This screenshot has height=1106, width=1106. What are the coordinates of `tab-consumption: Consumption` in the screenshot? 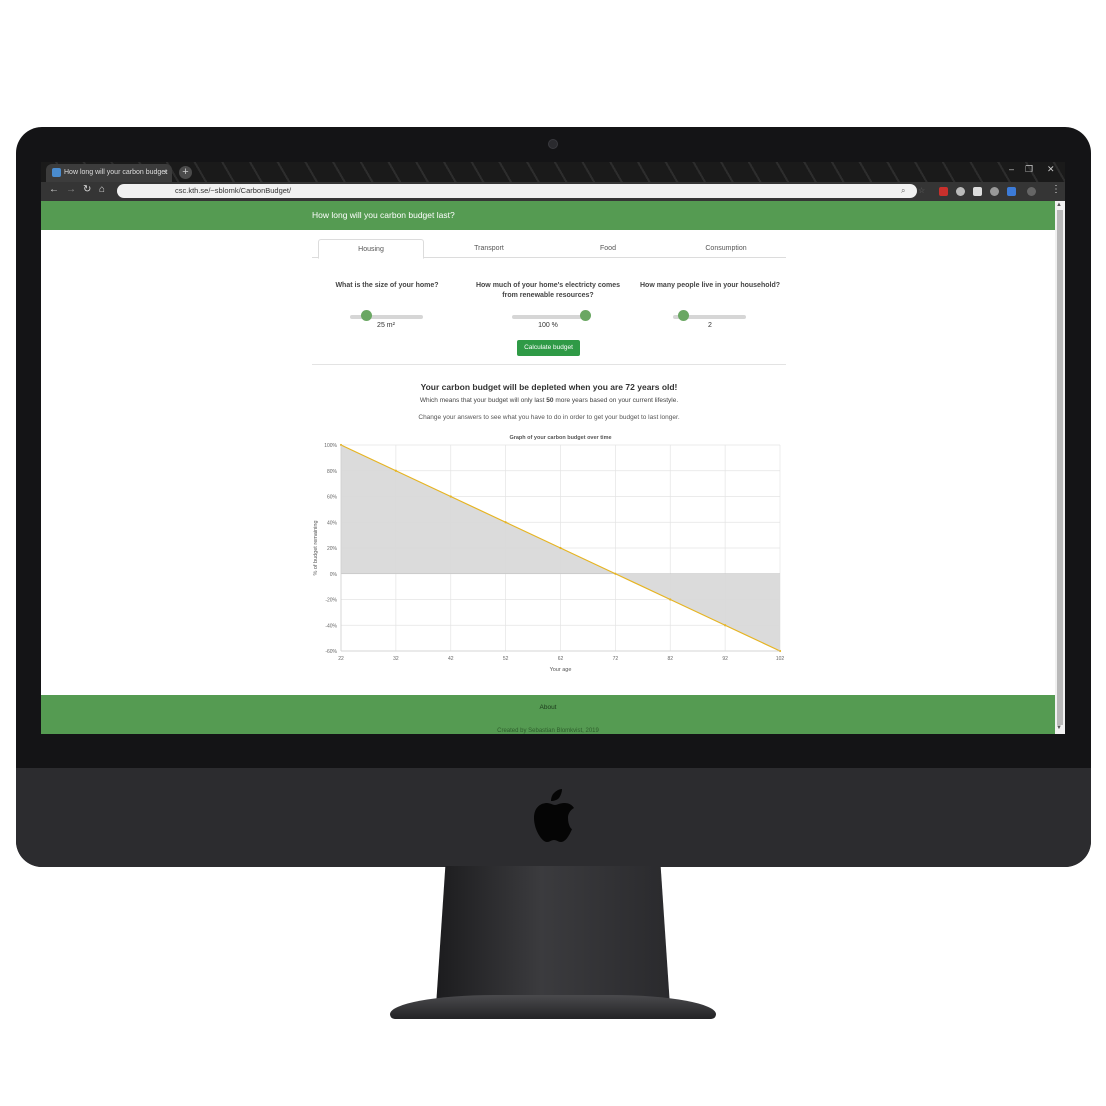 It's located at (726, 248).